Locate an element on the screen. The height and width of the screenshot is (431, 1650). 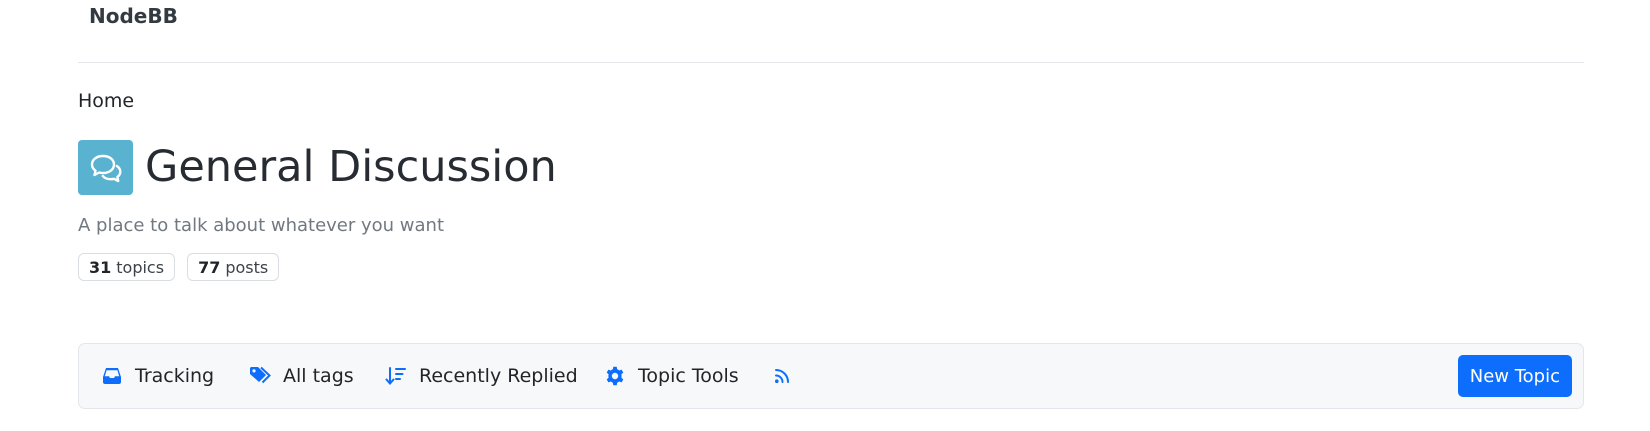
posts-count: 77 is located at coordinates (209, 267).